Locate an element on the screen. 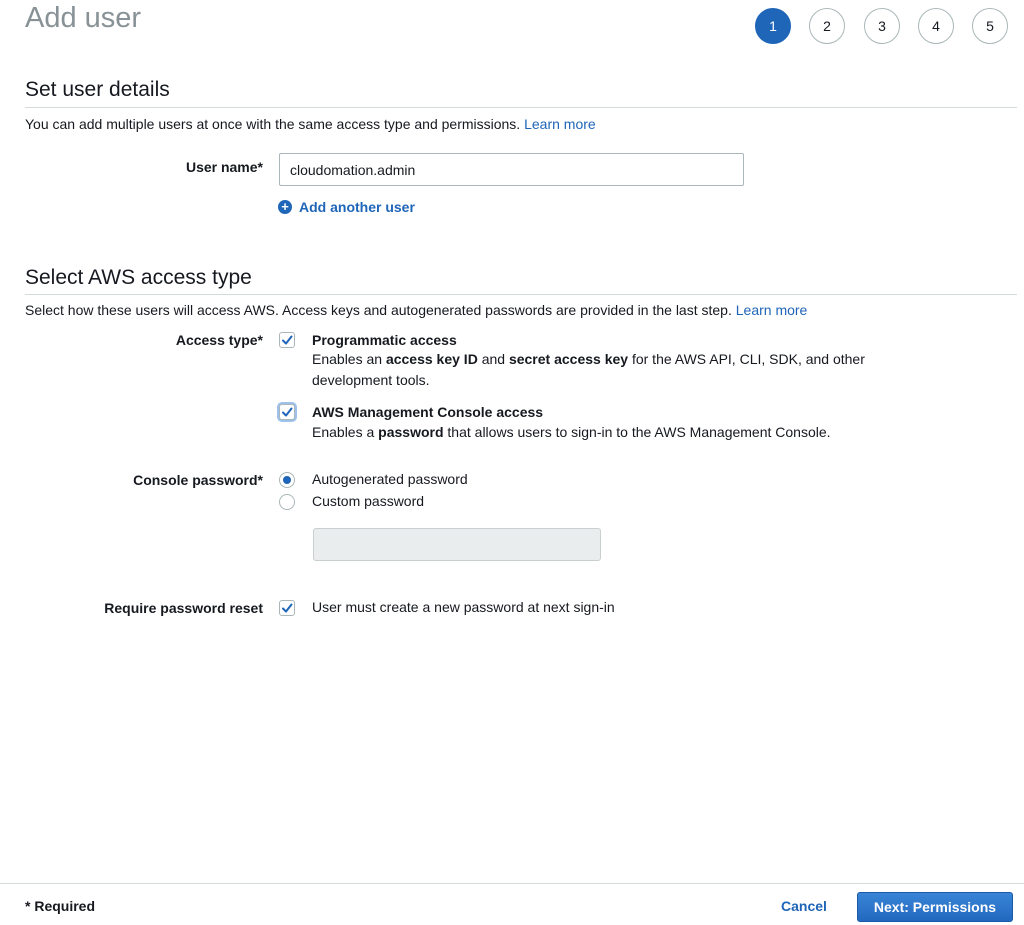 Image resolution: width=1024 pixels, height=925 pixels. console-access-checkbox is located at coordinates (287, 412).